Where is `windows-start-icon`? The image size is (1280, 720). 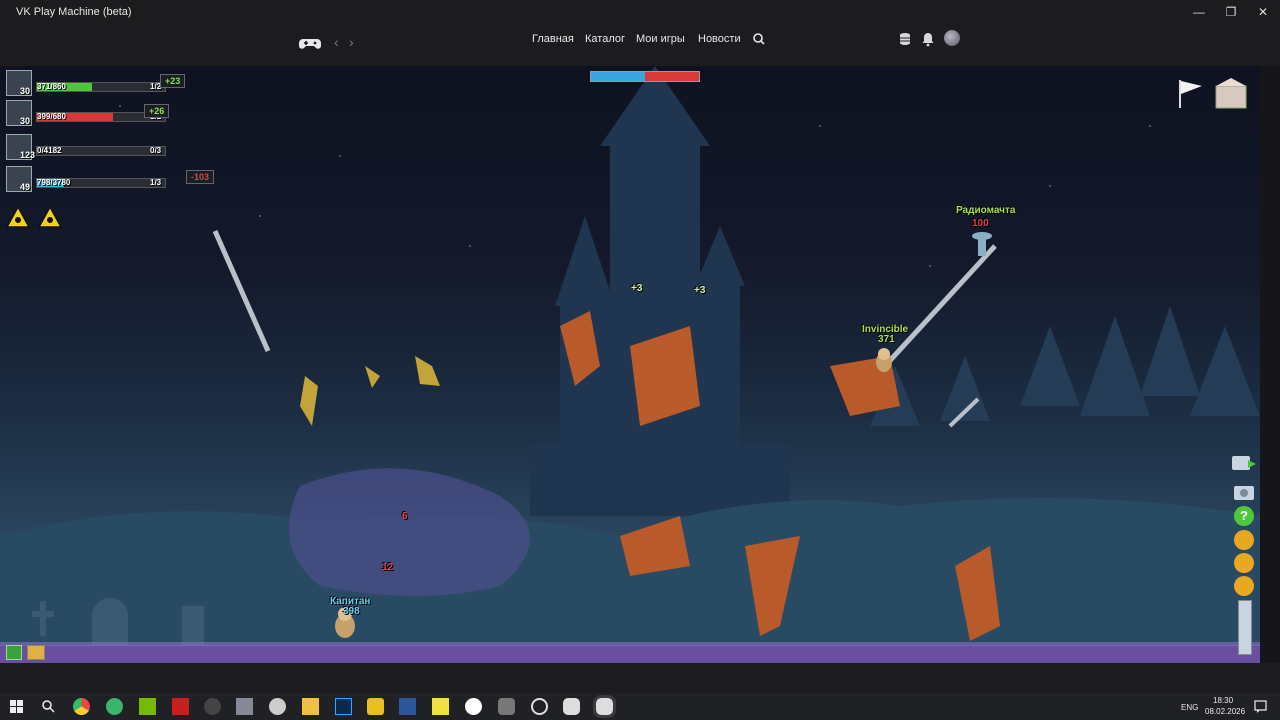
windows-start-icon is located at coordinates (16, 706).